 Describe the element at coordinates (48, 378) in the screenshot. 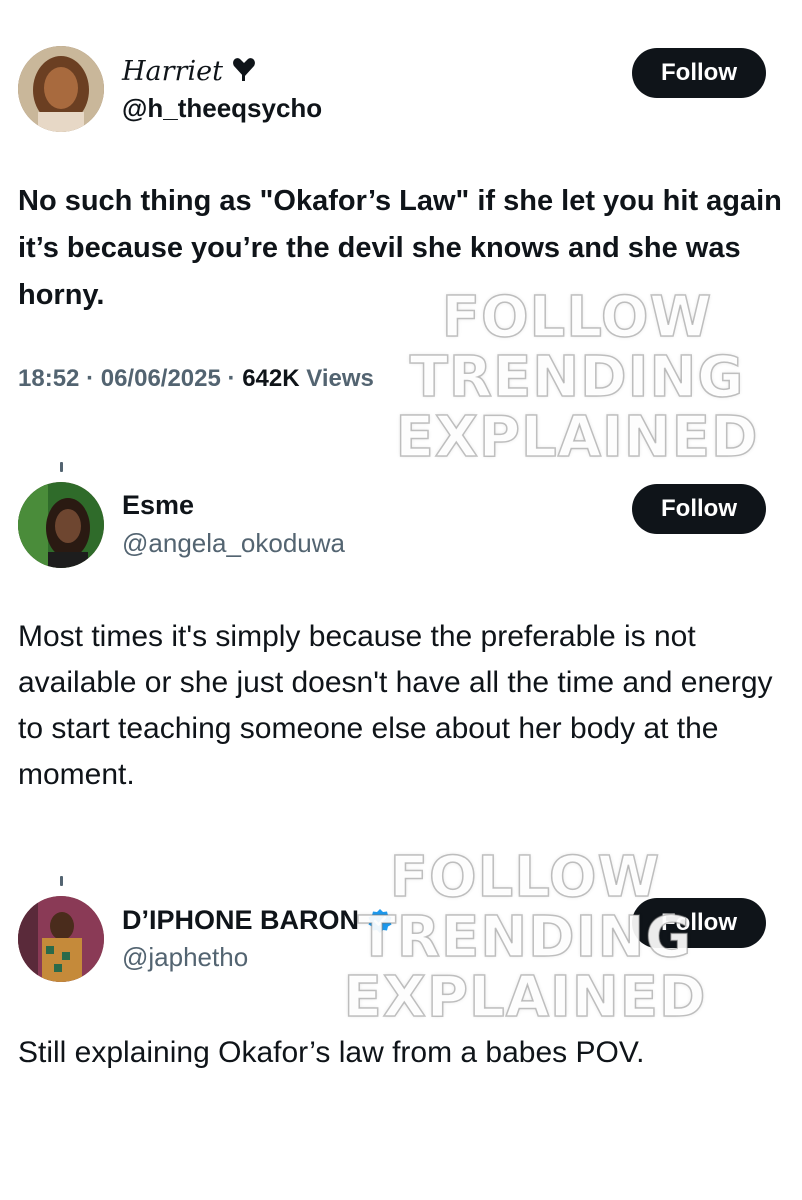

I see `timestamp: 18:52` at that location.